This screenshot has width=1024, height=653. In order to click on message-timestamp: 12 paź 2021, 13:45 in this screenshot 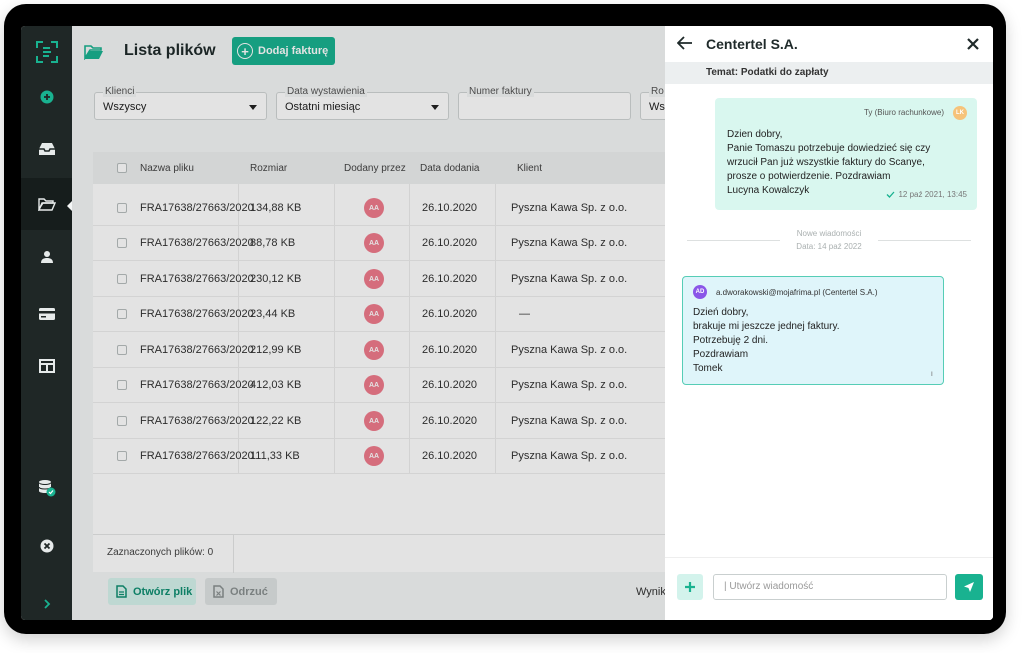, I will do `click(932, 194)`.